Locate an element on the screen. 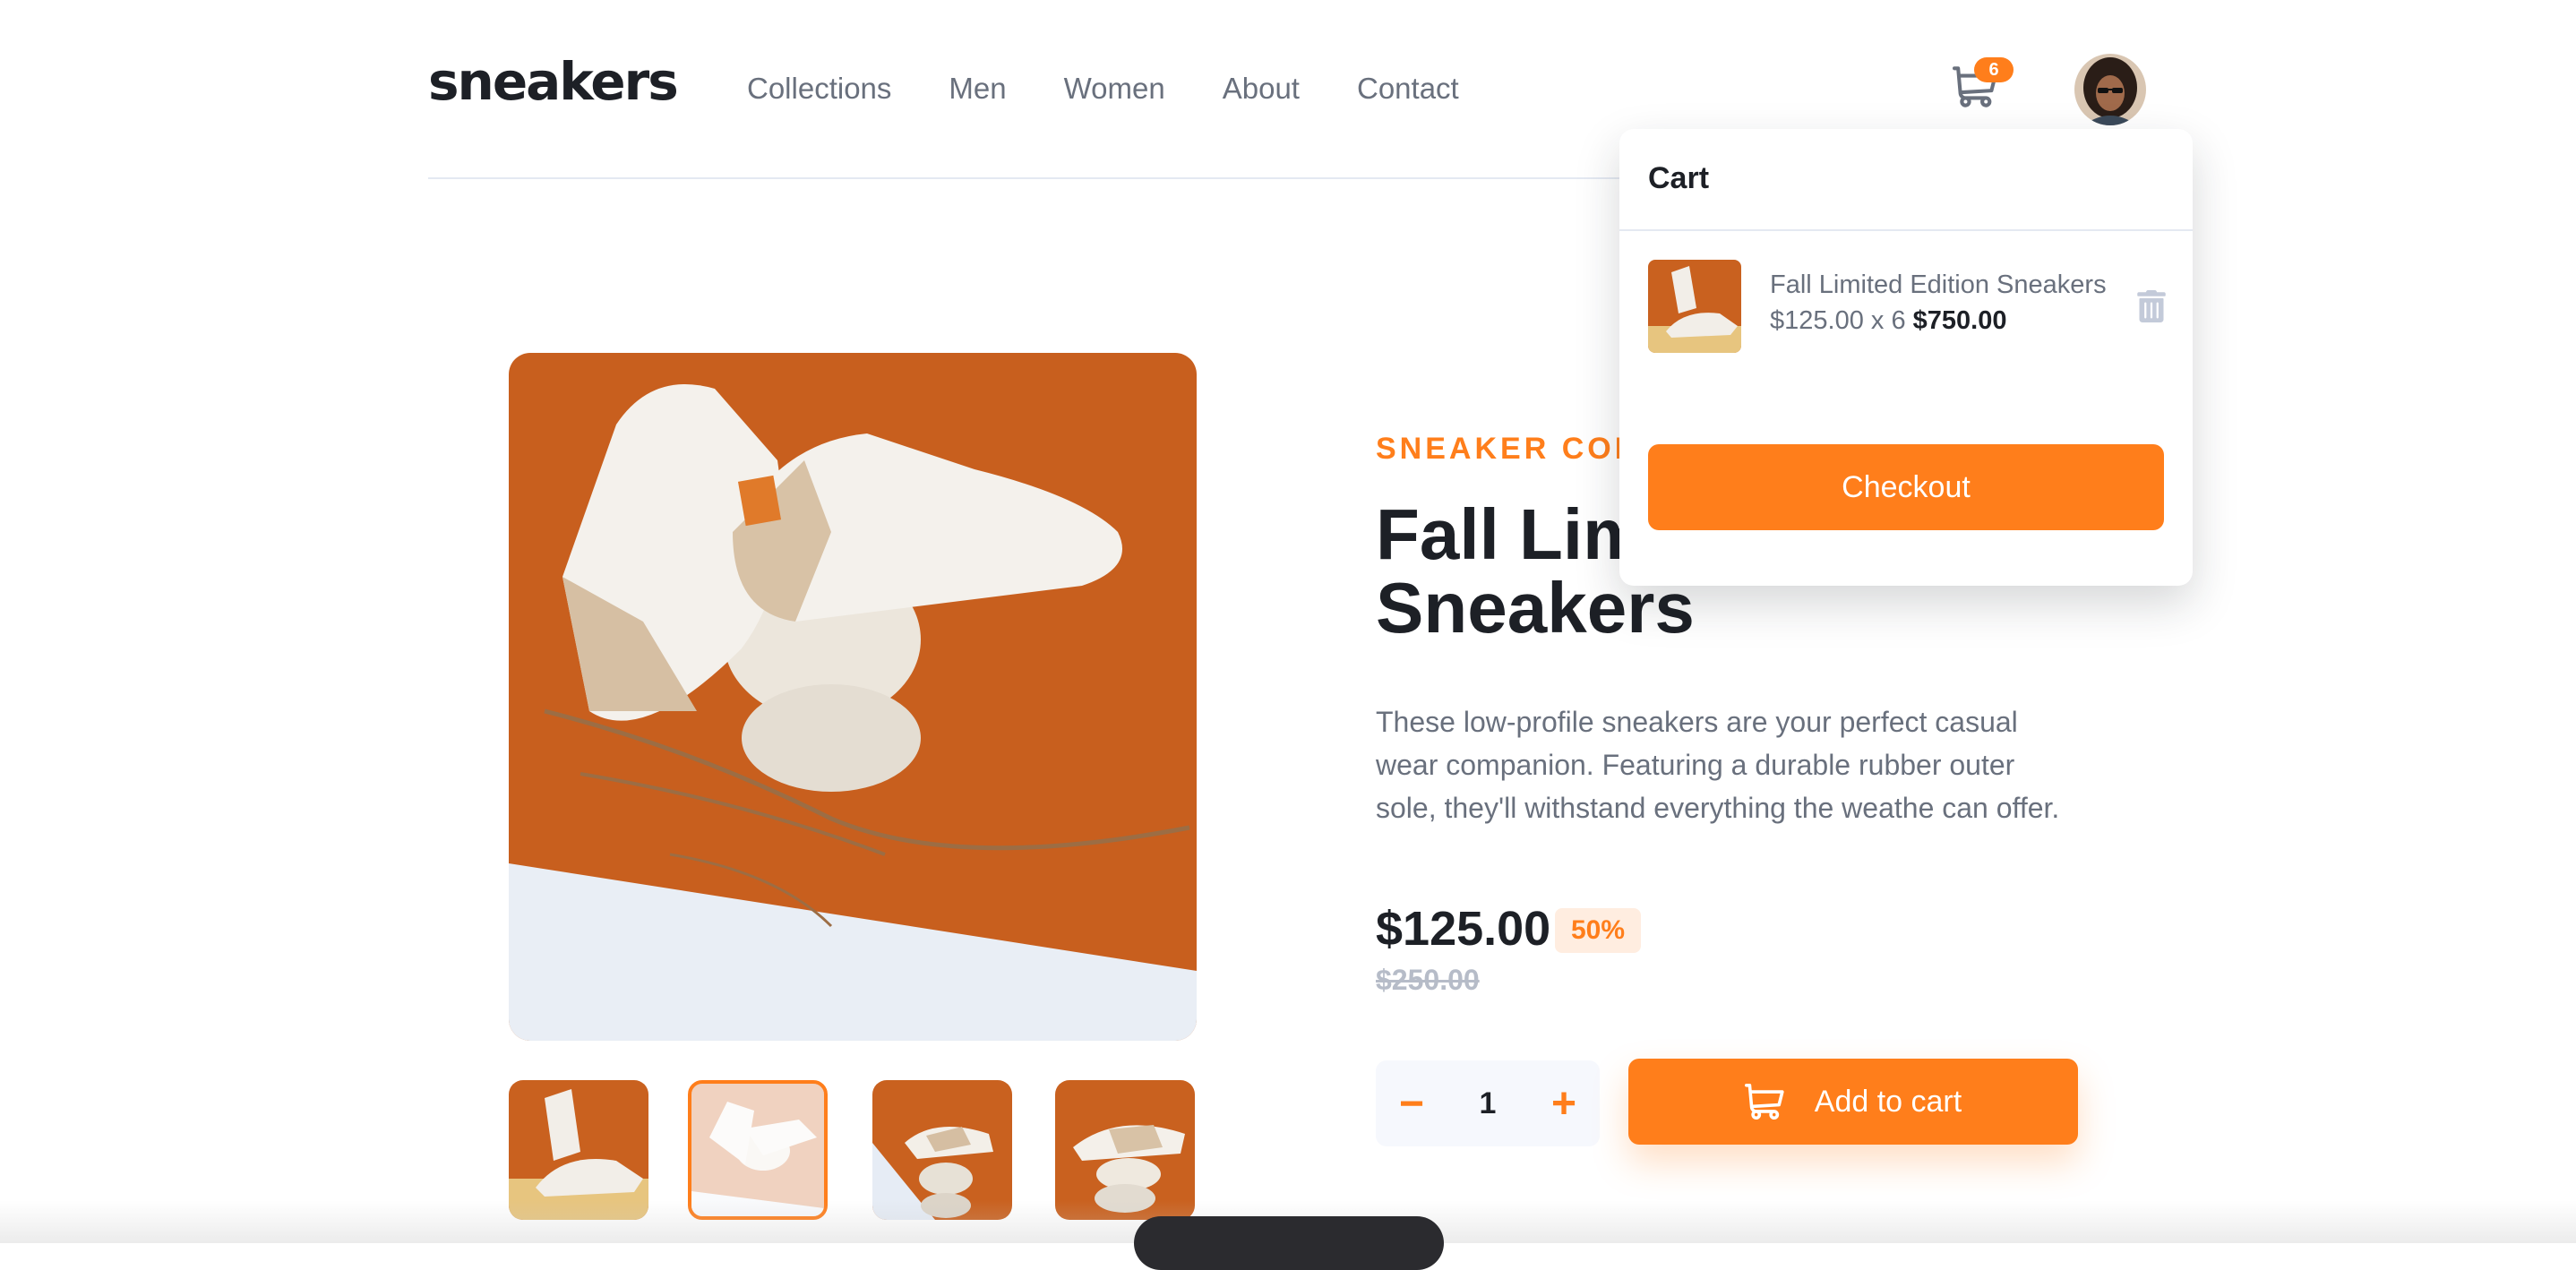  quantity-stepper: − 1 + is located at coordinates (1488, 1103).